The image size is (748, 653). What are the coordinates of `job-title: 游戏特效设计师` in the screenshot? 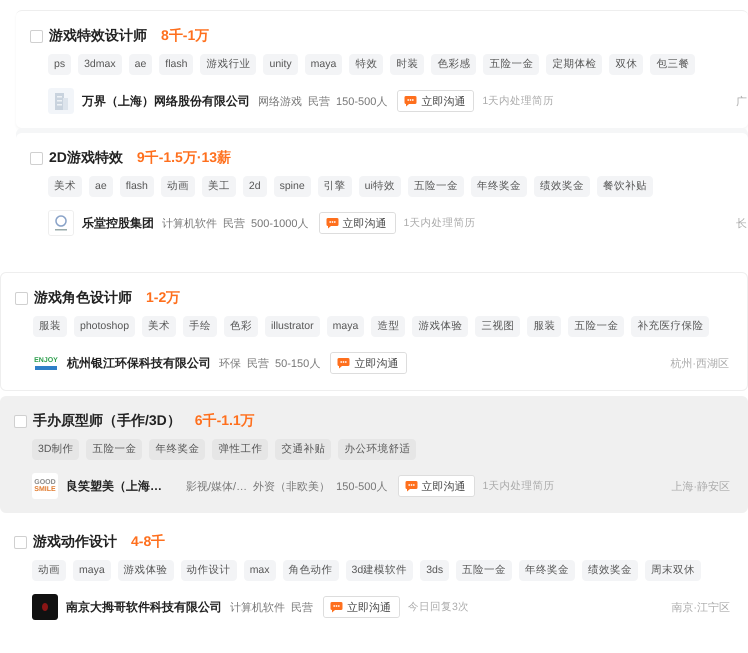 It's located at (98, 36).